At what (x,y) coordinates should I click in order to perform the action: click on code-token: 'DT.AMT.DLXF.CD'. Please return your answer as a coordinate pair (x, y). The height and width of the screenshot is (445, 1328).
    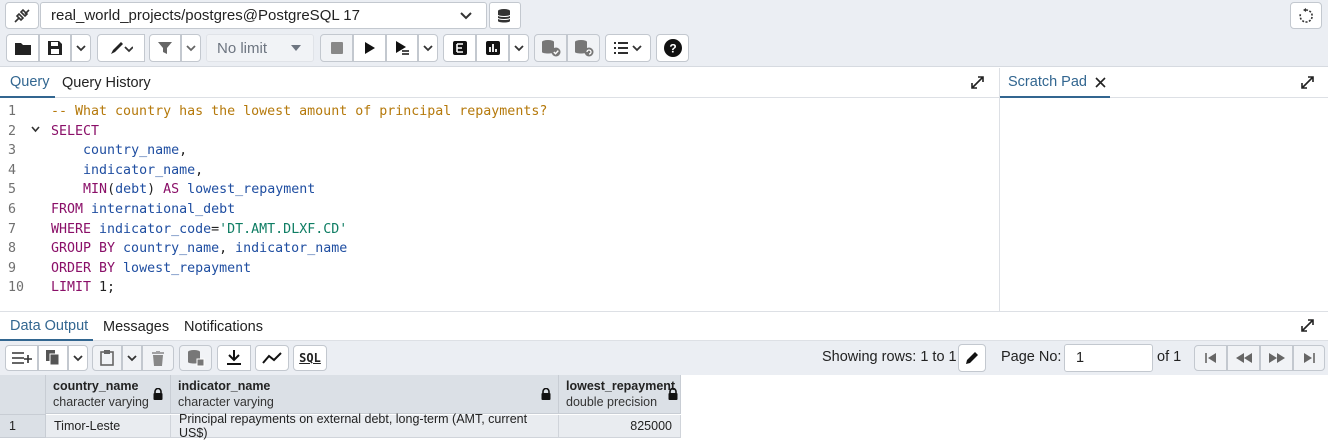
    Looking at the image, I should click on (283, 229).